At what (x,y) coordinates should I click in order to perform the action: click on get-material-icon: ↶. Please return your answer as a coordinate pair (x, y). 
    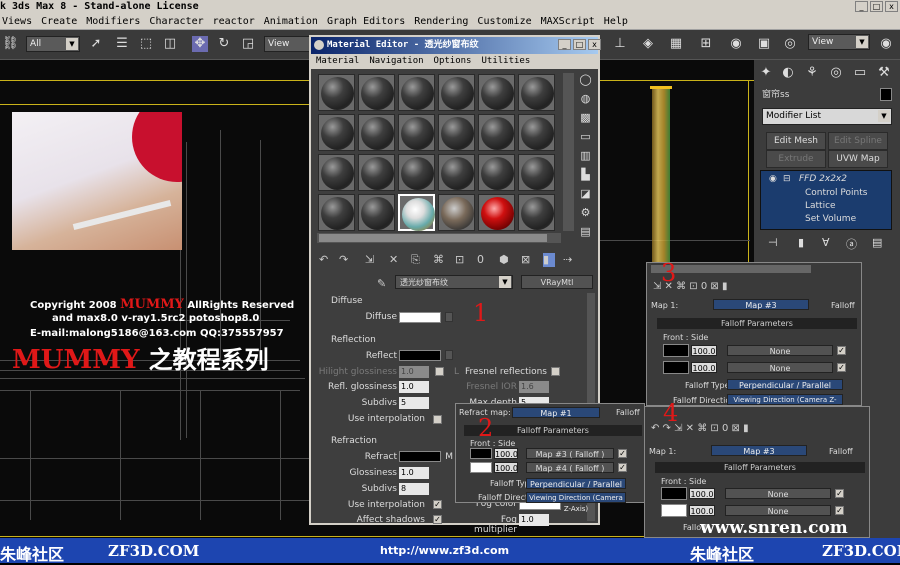
    Looking at the image, I should click on (323, 259).